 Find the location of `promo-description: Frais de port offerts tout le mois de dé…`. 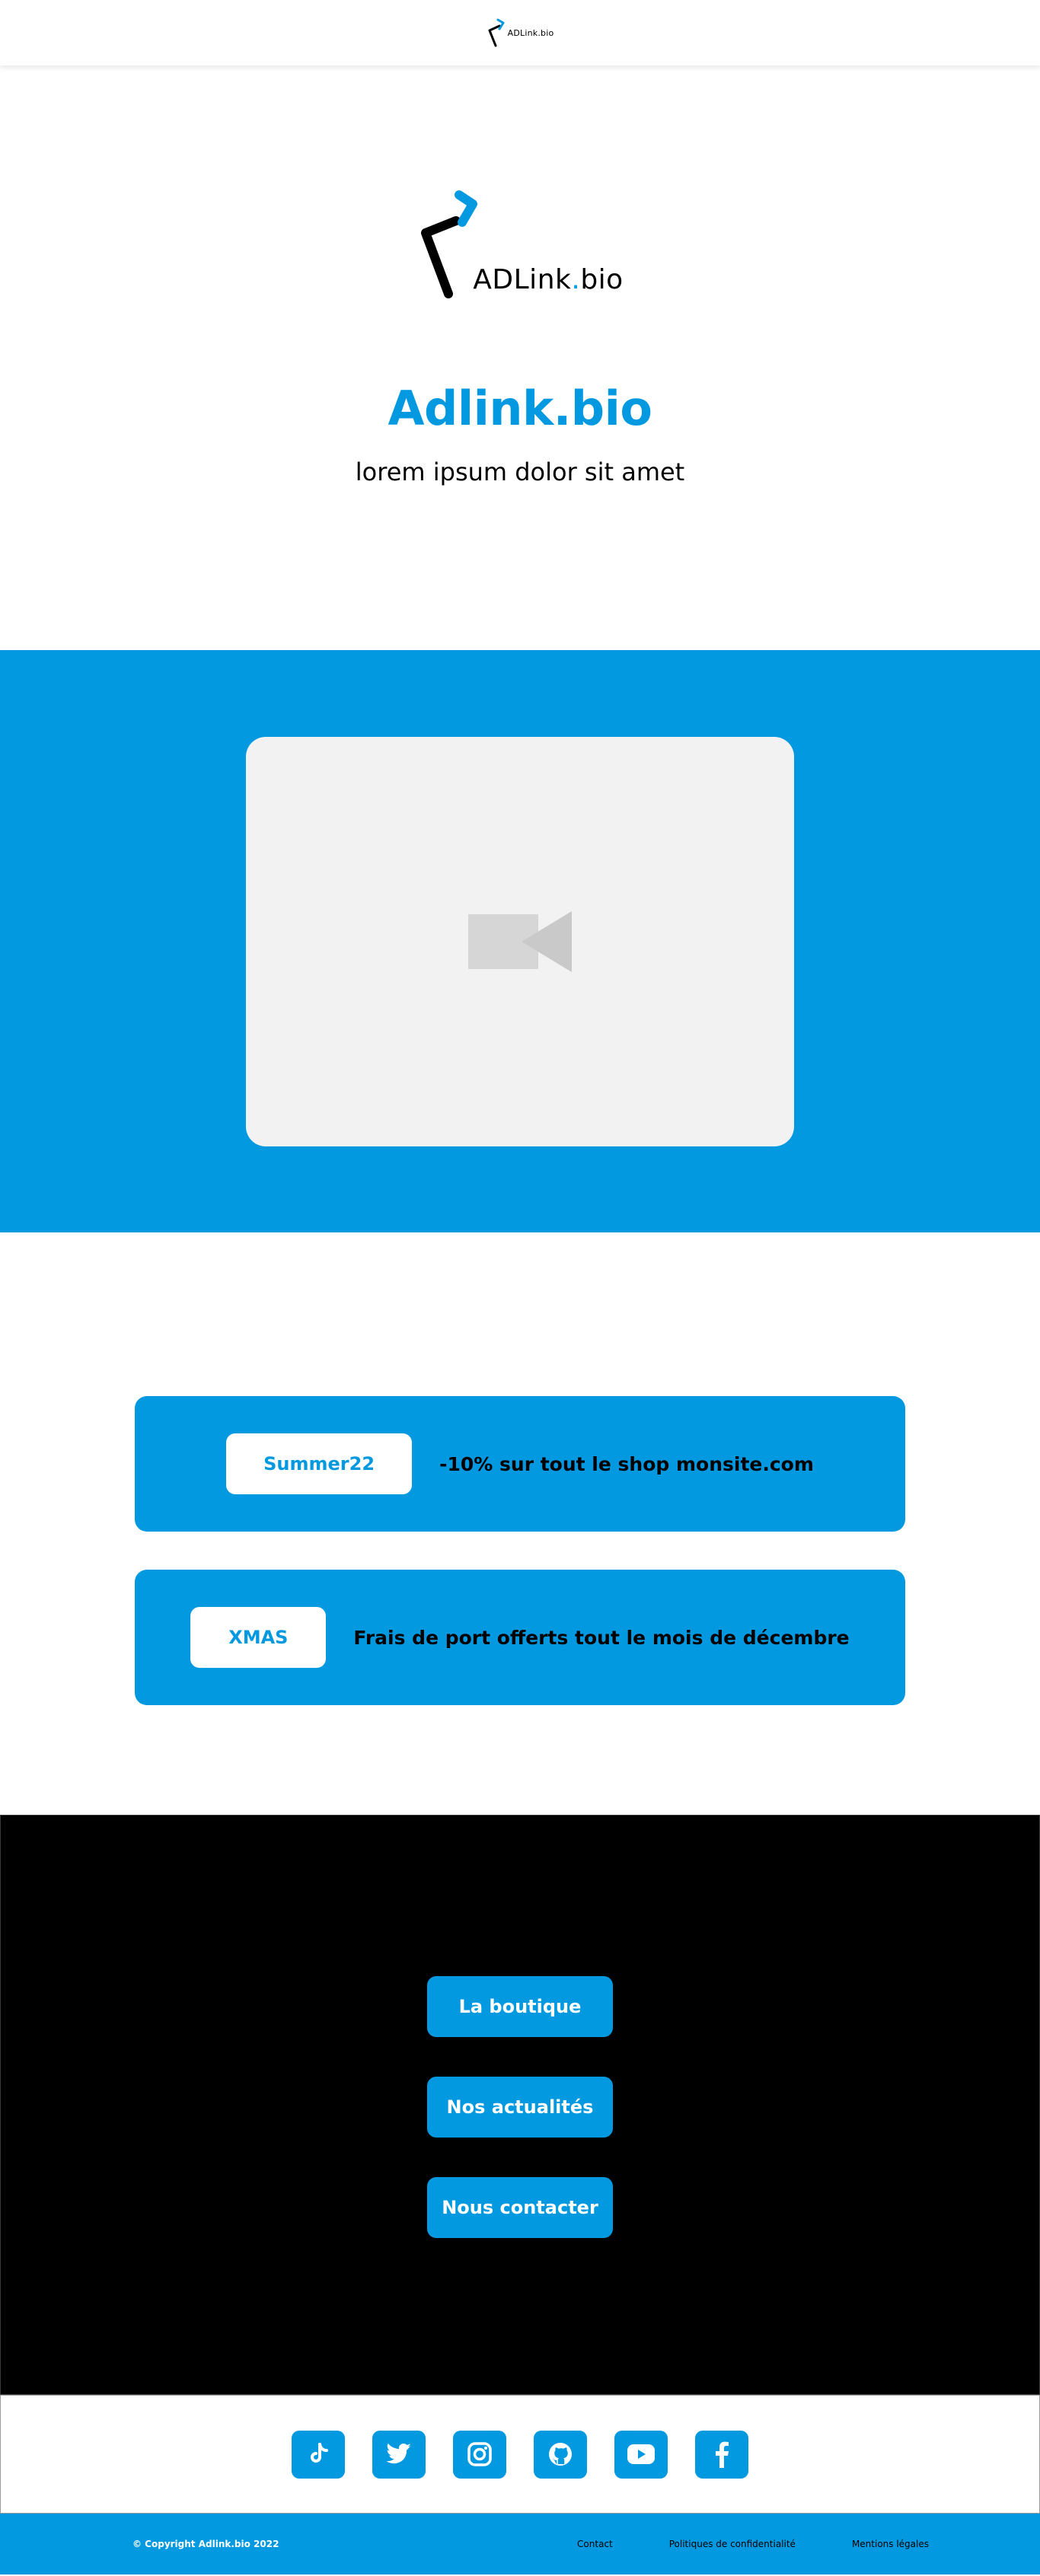

promo-description: Frais de port offerts tout le mois de dé… is located at coordinates (601, 1638).